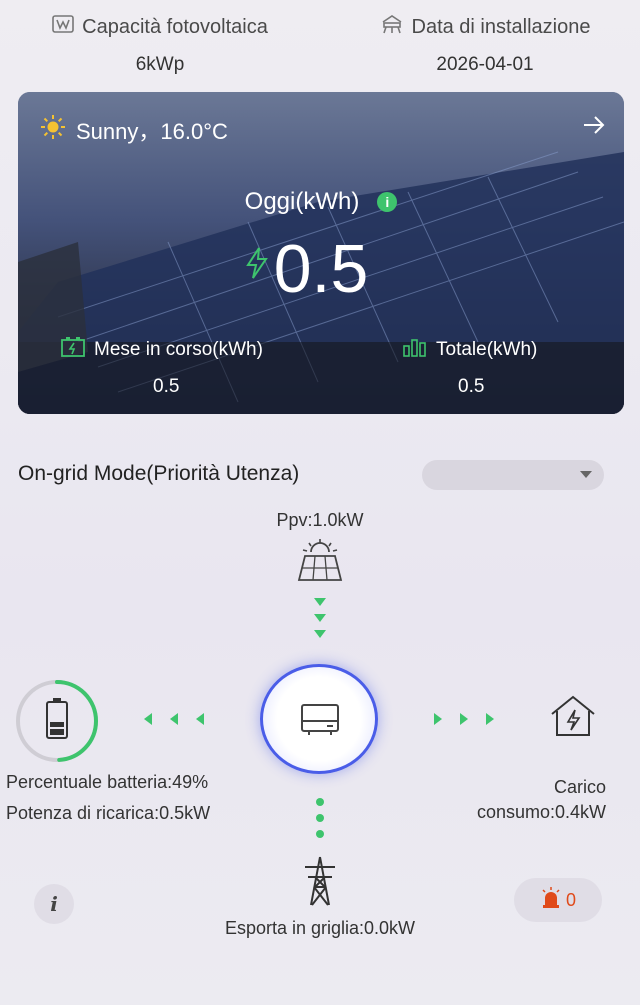 The width and height of the screenshot is (640, 1005). What do you see at coordinates (513, 475) in the screenshot?
I see `mode-selector` at bounding box center [513, 475].